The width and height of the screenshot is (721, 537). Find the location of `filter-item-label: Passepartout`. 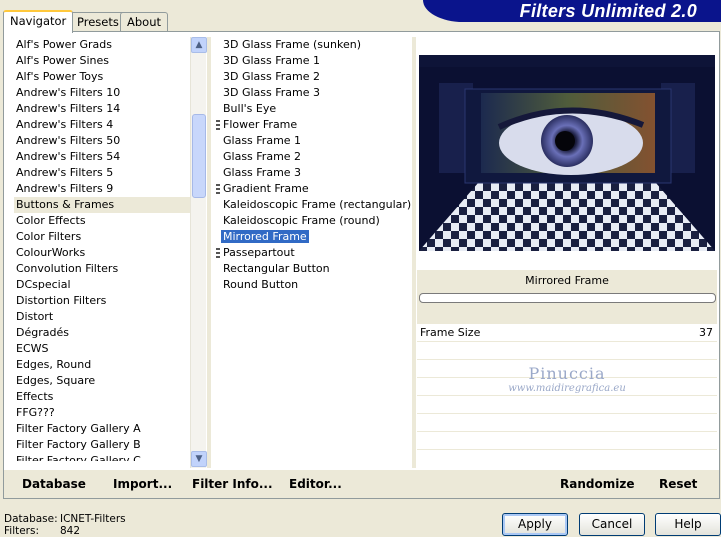

filter-item-label: Passepartout is located at coordinates (259, 252).